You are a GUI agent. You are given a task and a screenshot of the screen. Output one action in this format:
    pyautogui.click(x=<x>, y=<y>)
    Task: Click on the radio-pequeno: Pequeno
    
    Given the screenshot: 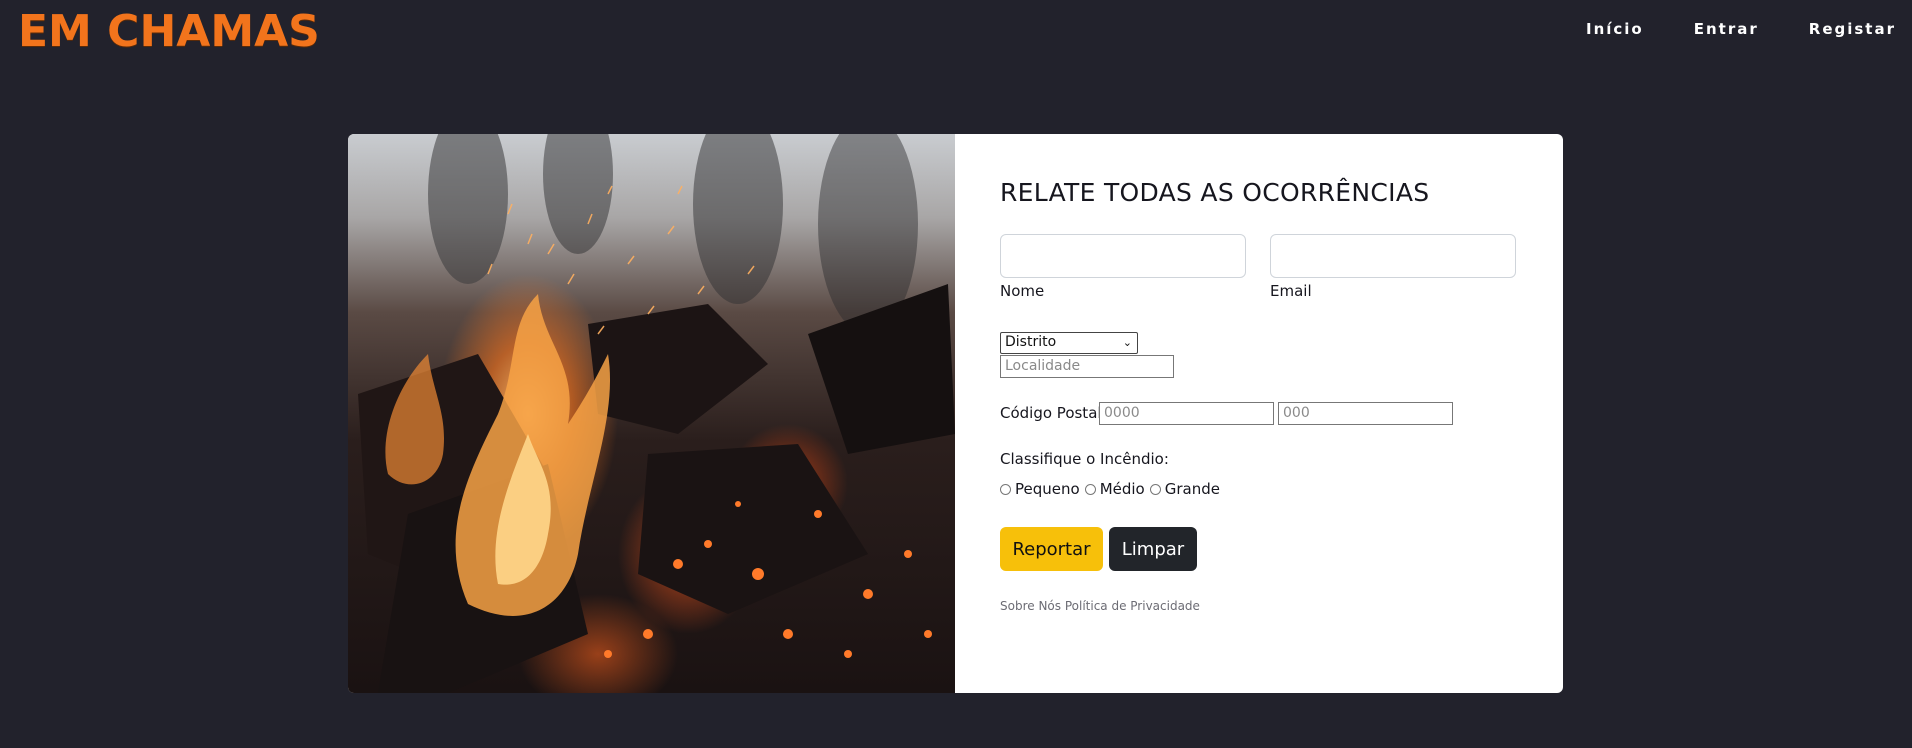 What is the action you would take?
    pyautogui.click(x=1040, y=489)
    